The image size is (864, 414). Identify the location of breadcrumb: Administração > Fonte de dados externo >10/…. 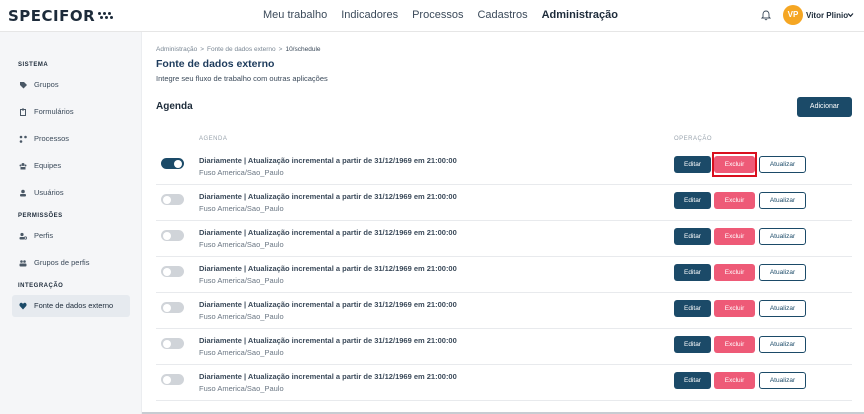
(238, 49).